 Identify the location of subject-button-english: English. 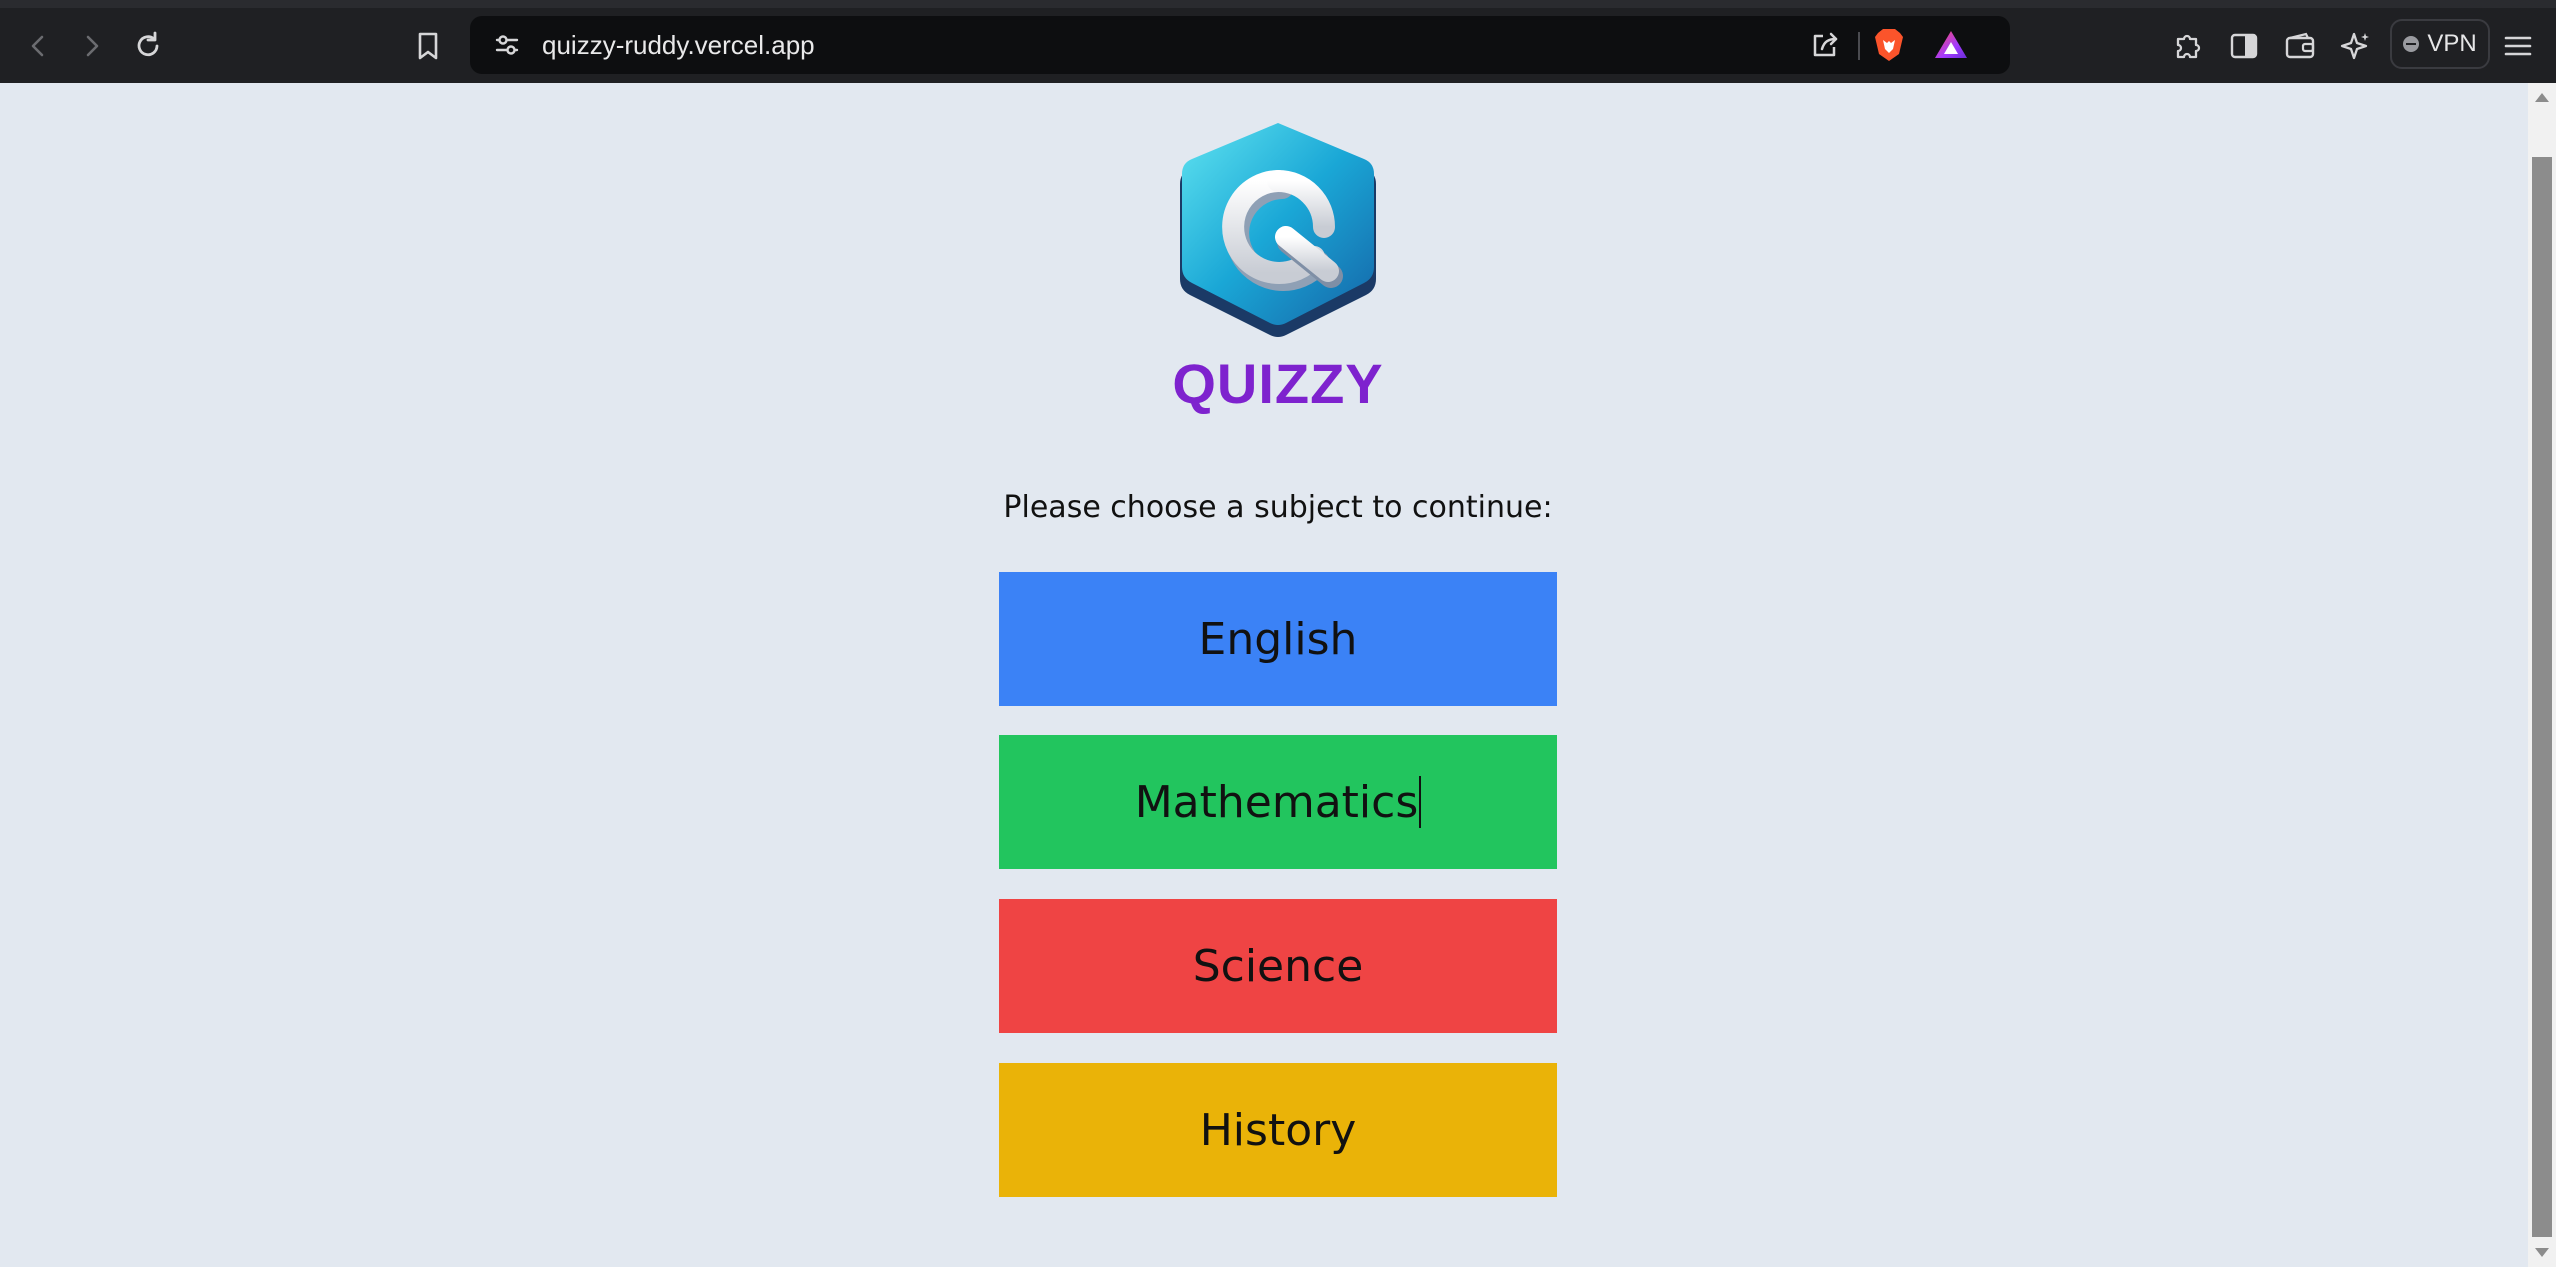
(1278, 639).